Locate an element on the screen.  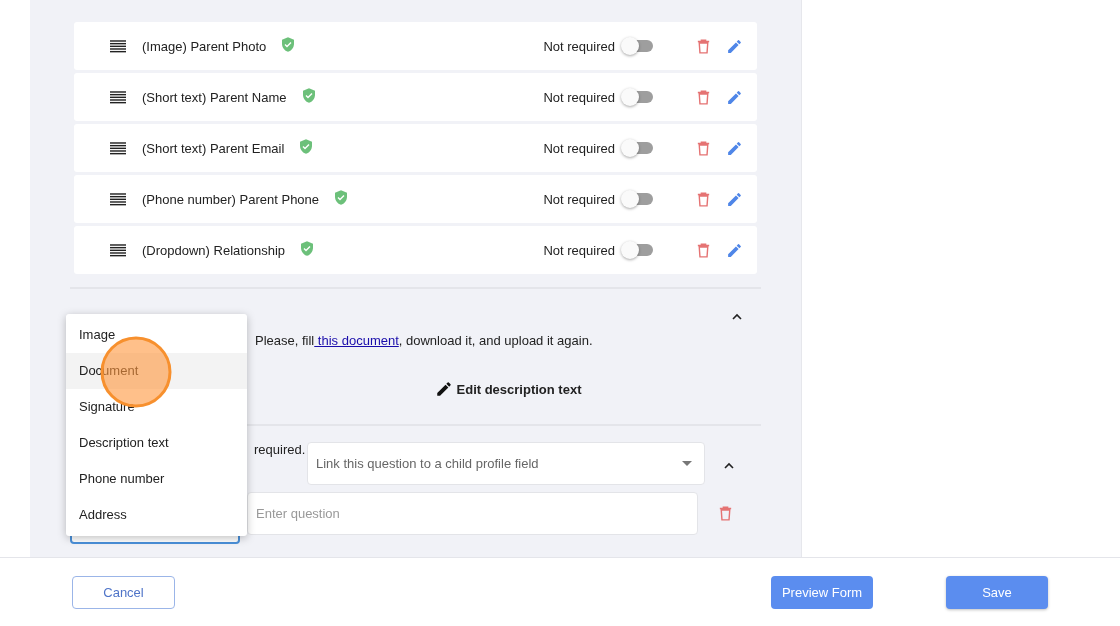
menu-item: Description text is located at coordinates (156, 443).